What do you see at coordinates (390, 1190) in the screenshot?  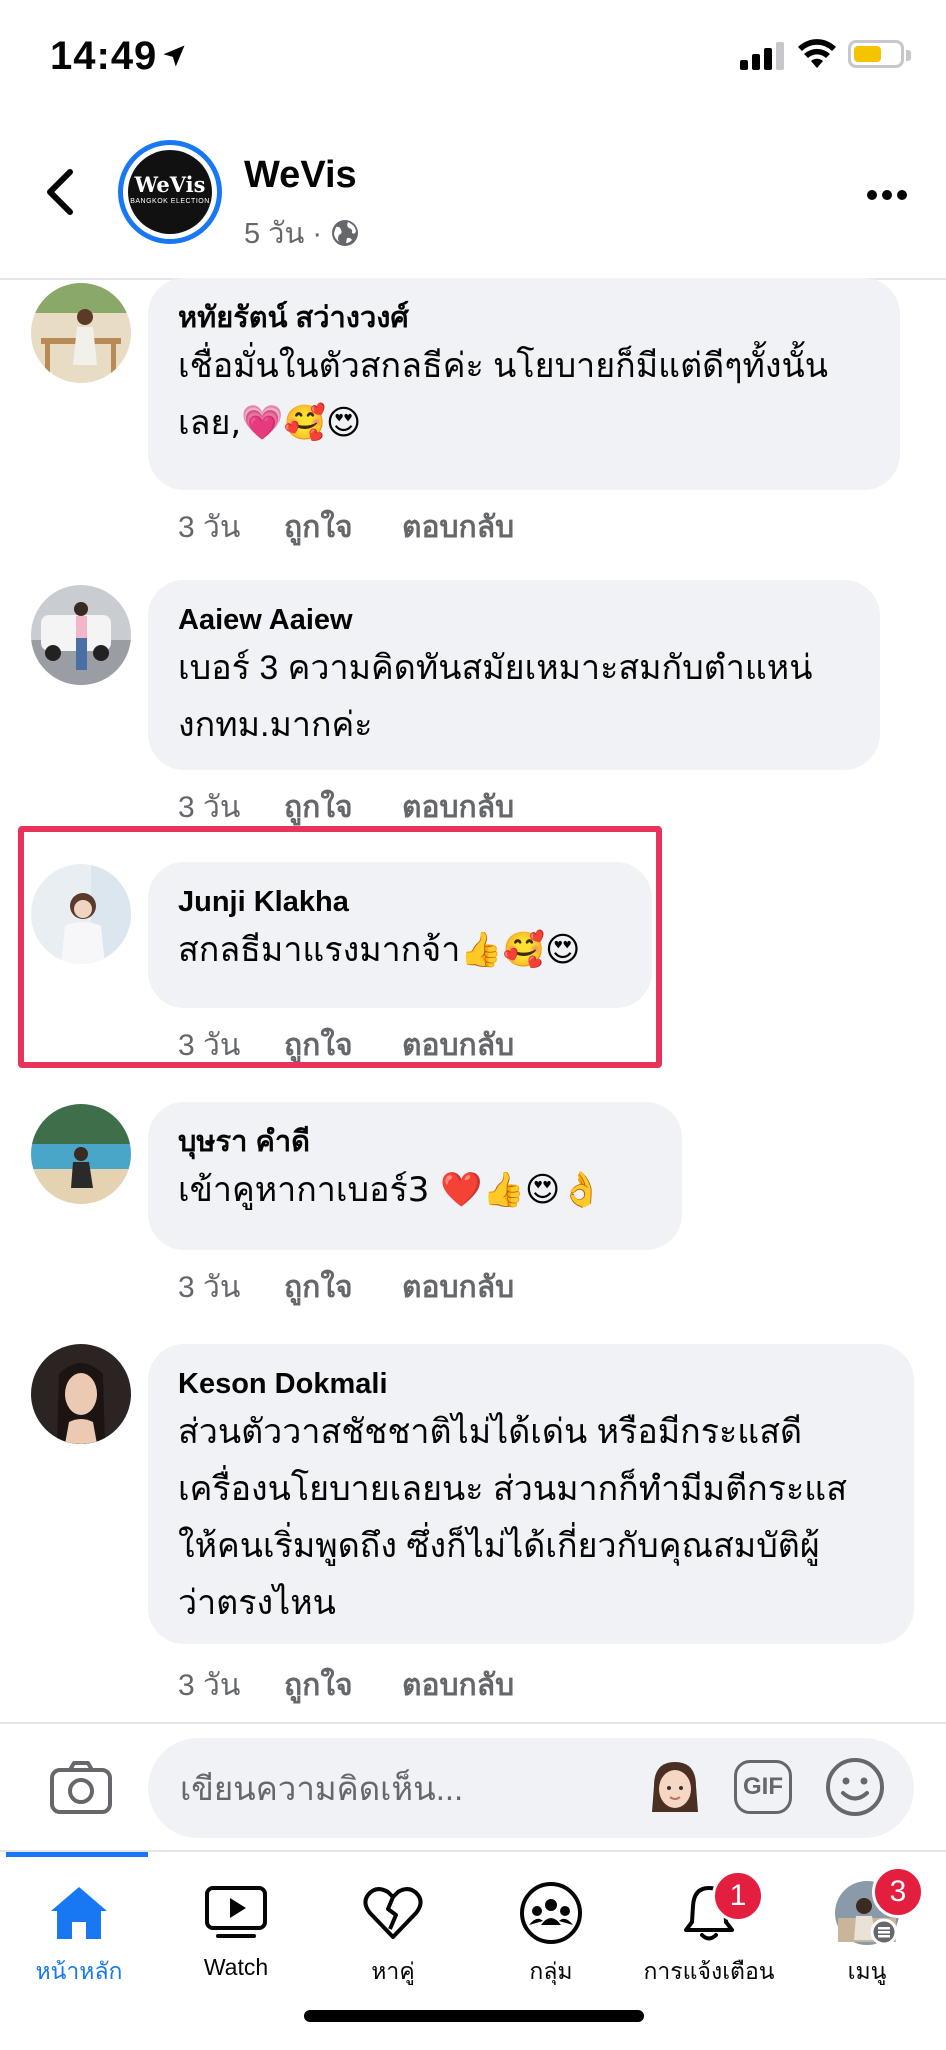 I see `comment-line: เข้าคูหากาเบอร์3 ❤️👍😍👌` at bounding box center [390, 1190].